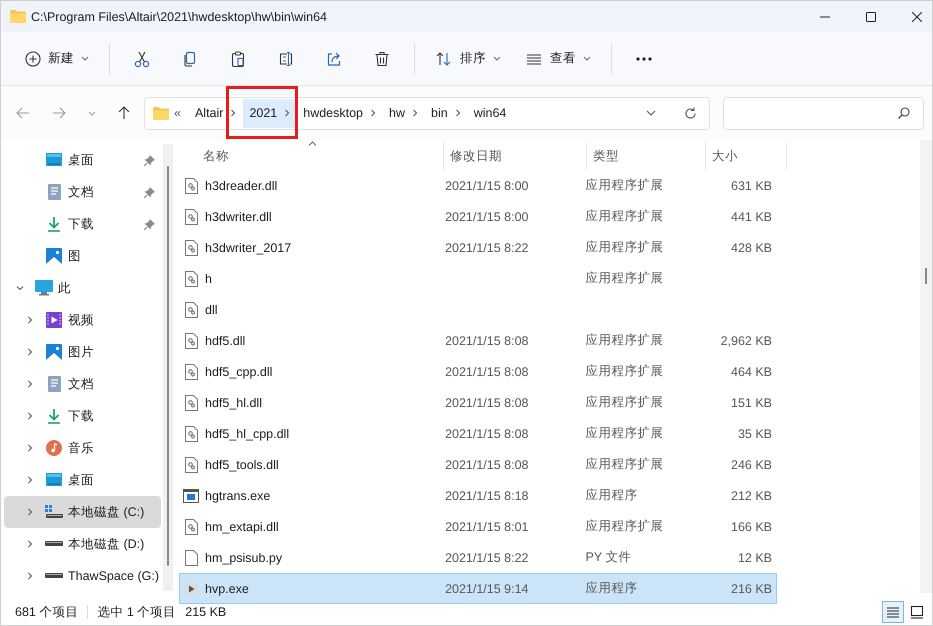 The image size is (933, 626). I want to click on file-name: hdf5_tools.dll, so click(242, 465).